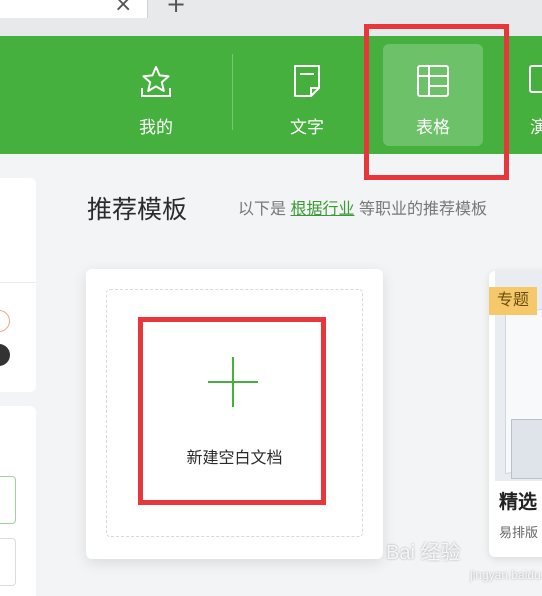 The height and width of the screenshot is (596, 542). I want to click on section-desc-suffix: 等职业的推荐模板, so click(422, 209).